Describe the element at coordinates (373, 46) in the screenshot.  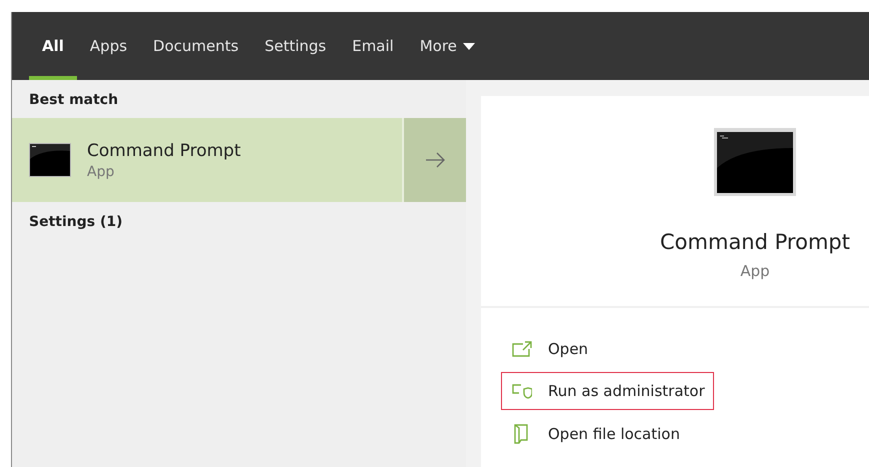
I see `tab: Email` at that location.